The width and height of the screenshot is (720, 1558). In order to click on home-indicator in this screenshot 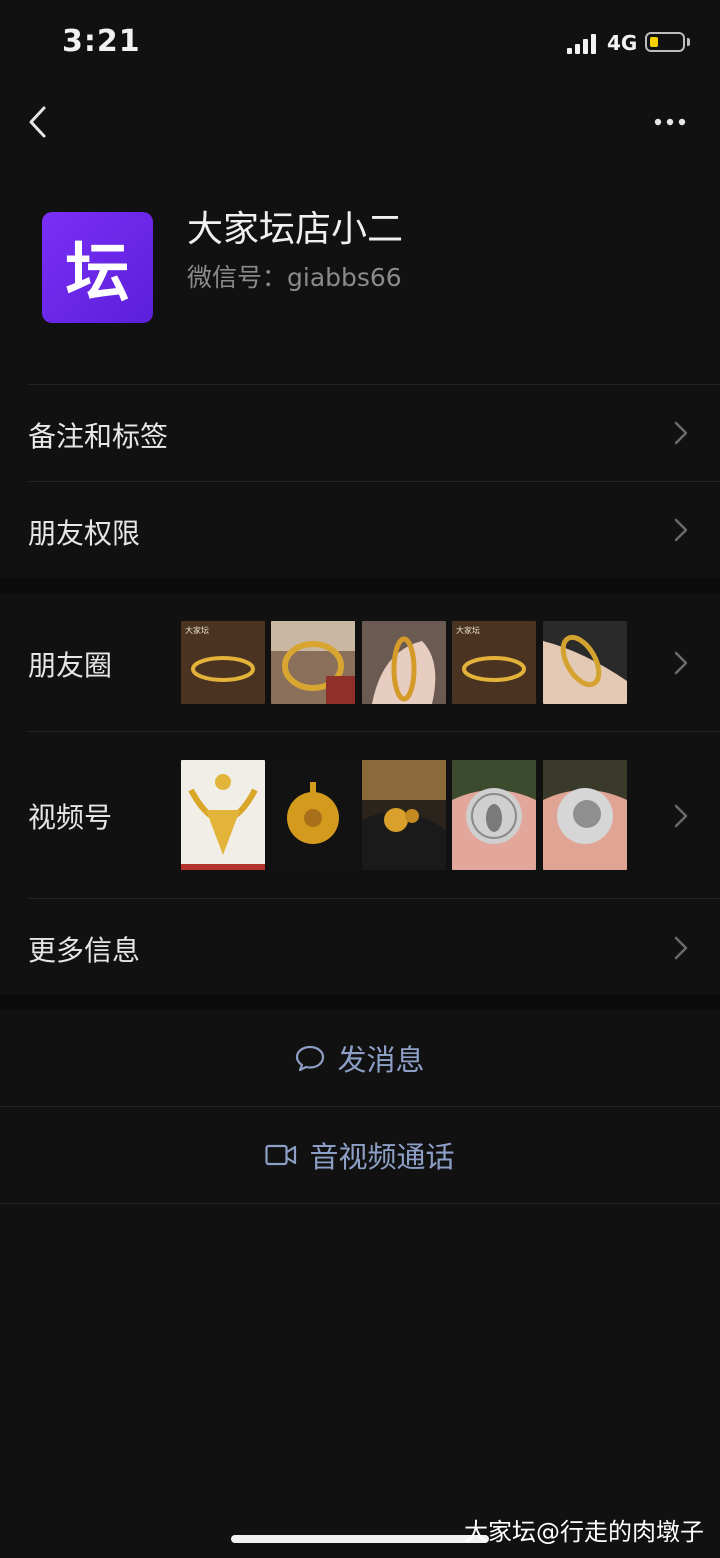, I will do `click(360, 1539)`.